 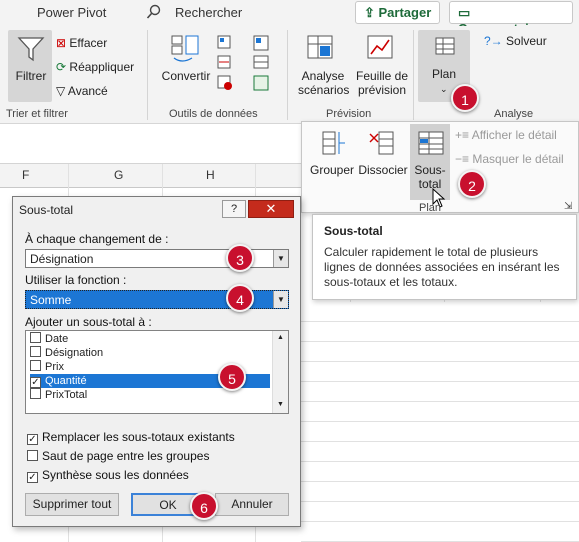 What do you see at coordinates (464, 12) in the screenshot?
I see `comment-icon: ▭` at bounding box center [464, 12].